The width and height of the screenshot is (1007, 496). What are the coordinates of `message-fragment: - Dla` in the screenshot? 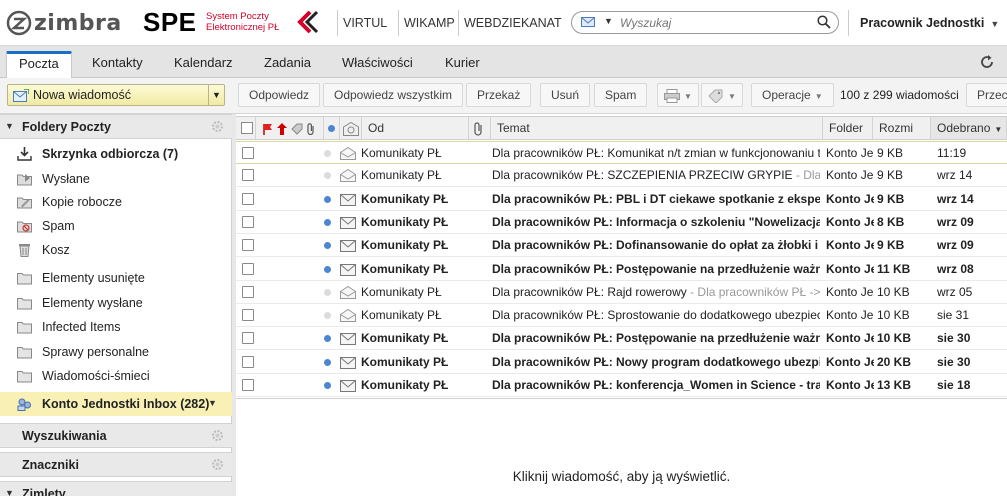 It's located at (806, 175).